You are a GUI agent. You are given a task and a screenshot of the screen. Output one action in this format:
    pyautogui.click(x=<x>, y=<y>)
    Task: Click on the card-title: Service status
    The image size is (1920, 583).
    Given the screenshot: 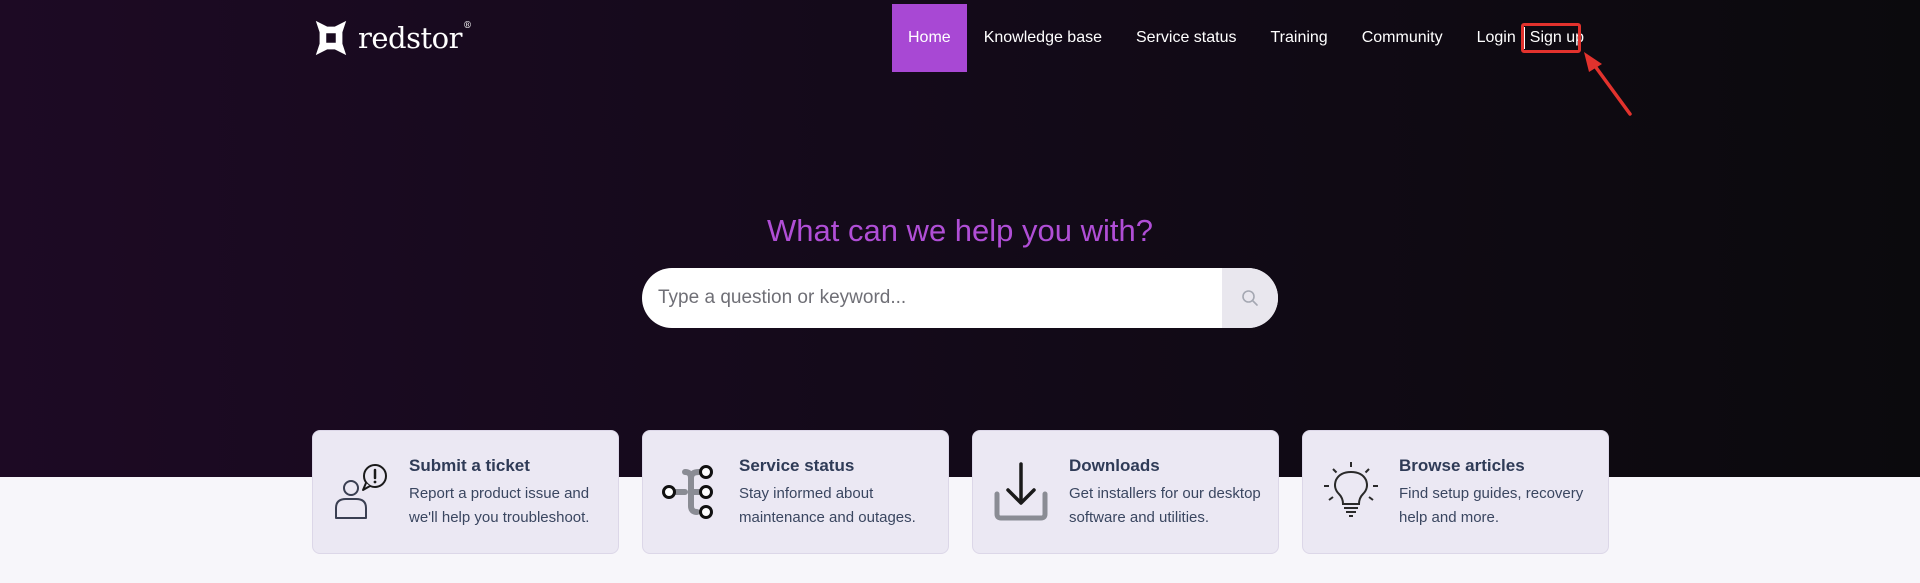 What is the action you would take?
    pyautogui.click(x=797, y=465)
    